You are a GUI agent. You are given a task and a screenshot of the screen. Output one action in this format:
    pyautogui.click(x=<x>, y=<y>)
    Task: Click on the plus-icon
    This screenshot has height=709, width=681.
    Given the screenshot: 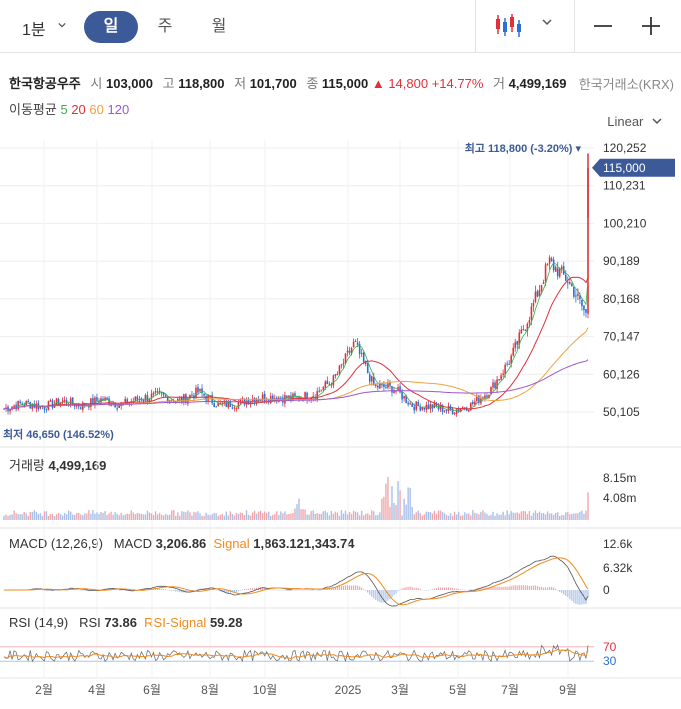 What is the action you would take?
    pyautogui.click(x=651, y=26)
    